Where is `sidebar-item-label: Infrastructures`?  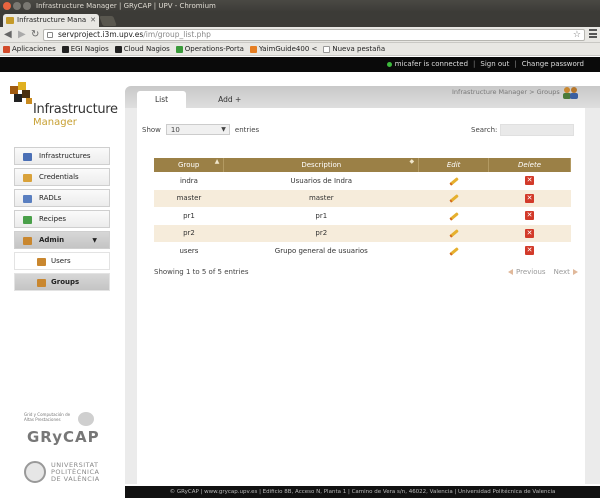
sidebar-item-label: Infrastructures is located at coordinates (65, 156).